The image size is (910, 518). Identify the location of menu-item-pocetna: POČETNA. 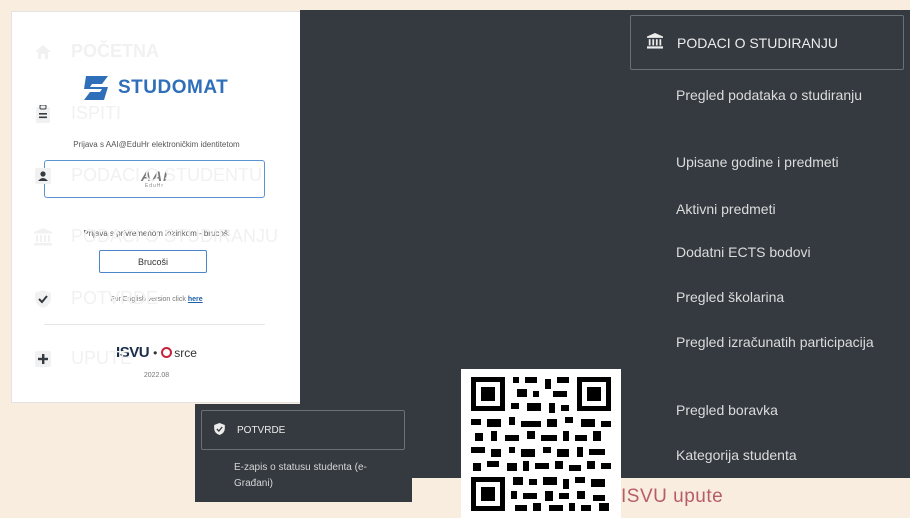
(96, 51).